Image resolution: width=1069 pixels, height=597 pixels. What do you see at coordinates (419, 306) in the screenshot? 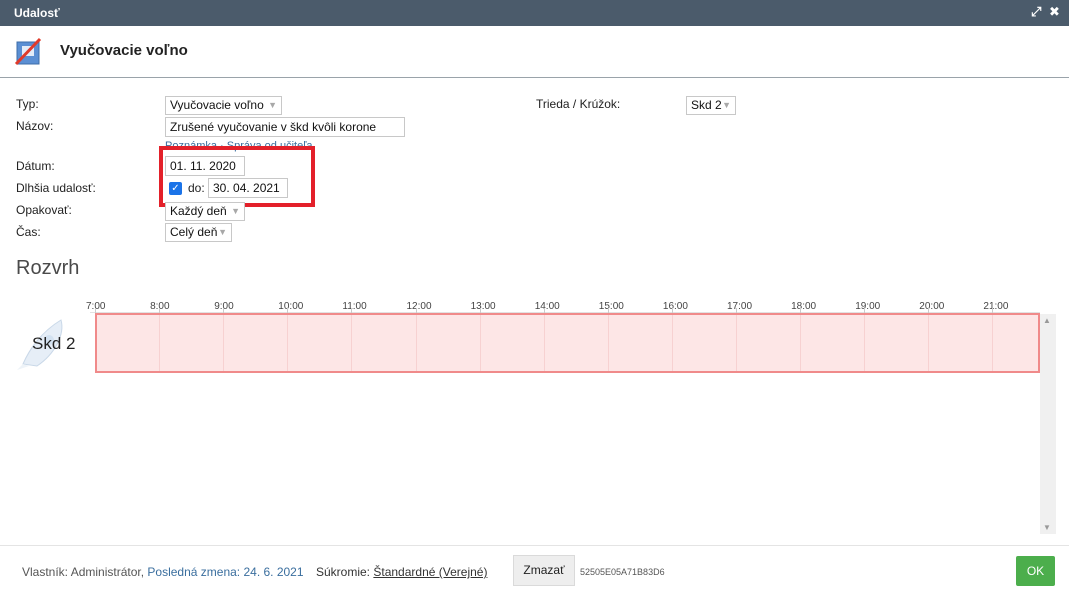
I see `hour-label: 12:00` at bounding box center [419, 306].